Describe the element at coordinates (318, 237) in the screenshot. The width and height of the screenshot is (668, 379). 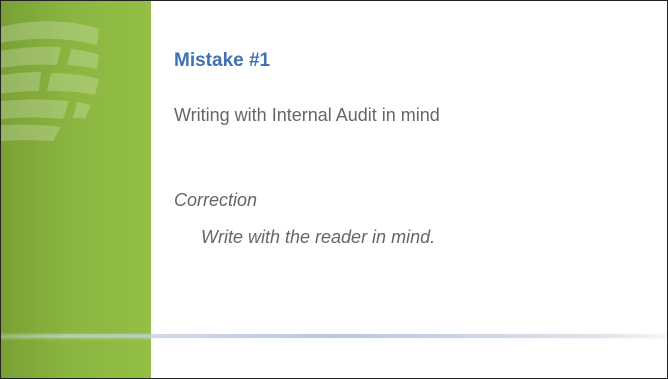
I see `correction-text: Write with the reader in mind.` at that location.